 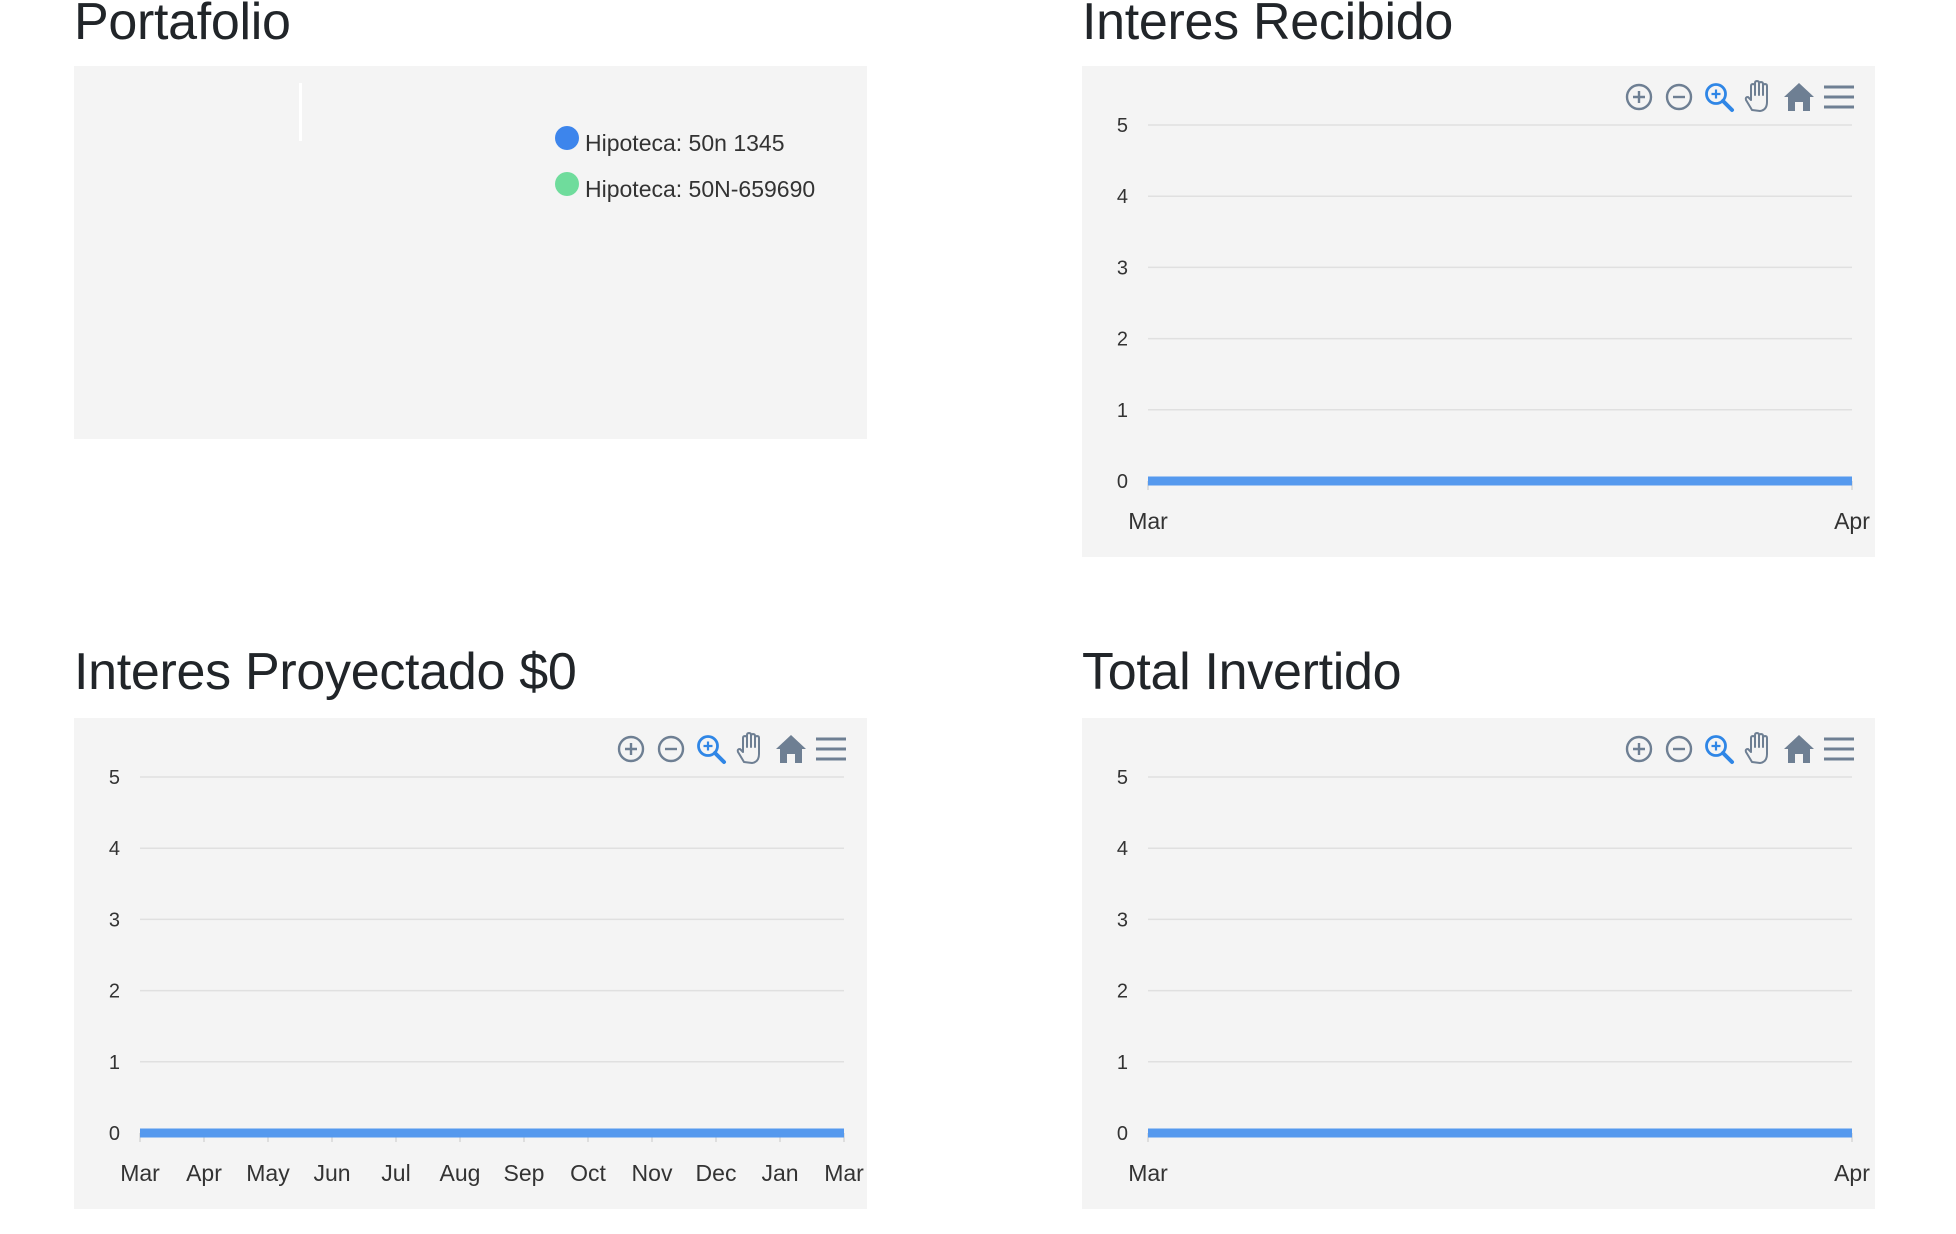 What do you see at coordinates (470, 252) in the screenshot?
I see `portafolio-chart: Hipoteca: 50n 1345 Hipoteca: 50N-659690` at bounding box center [470, 252].